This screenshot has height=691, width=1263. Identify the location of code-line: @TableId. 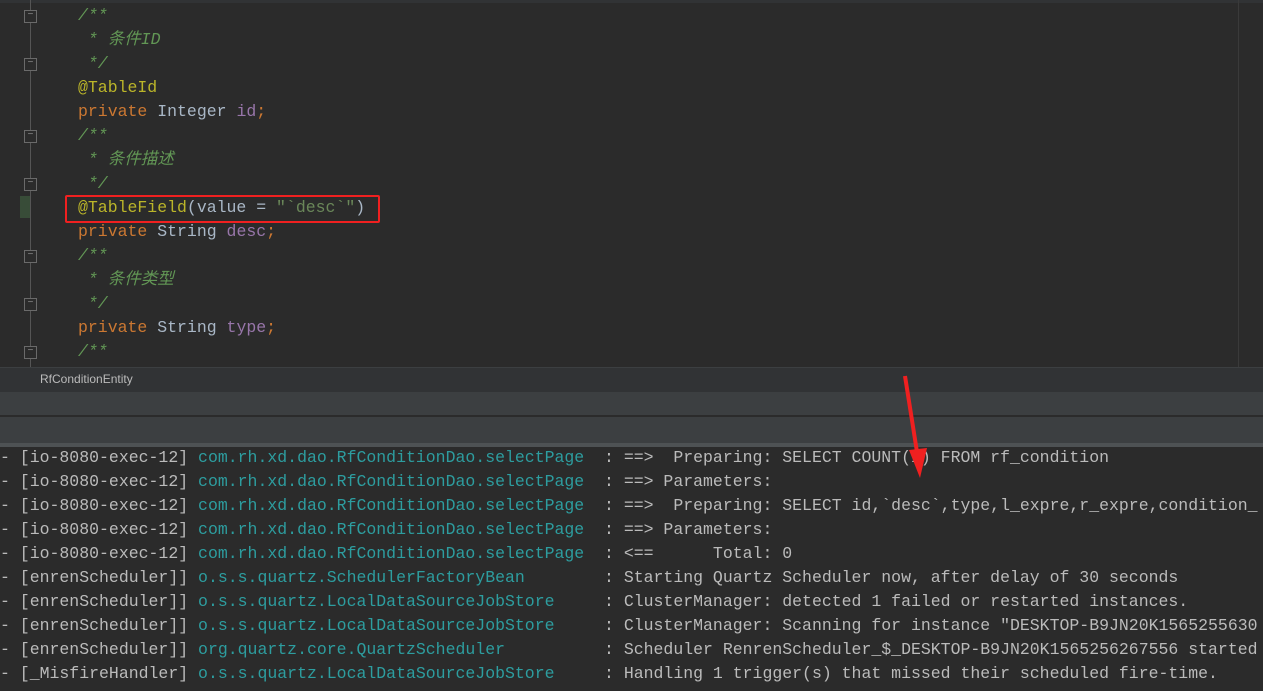
(117, 88).